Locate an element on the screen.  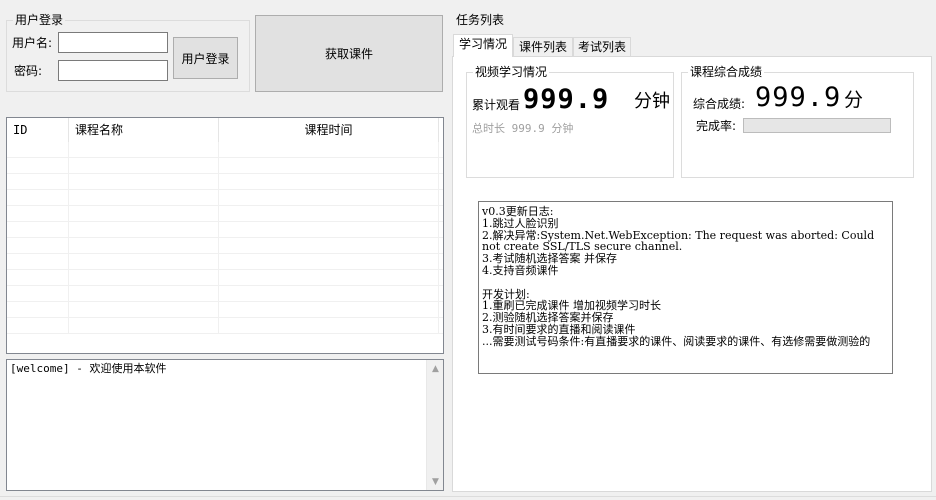
username-input is located at coordinates (113, 42).